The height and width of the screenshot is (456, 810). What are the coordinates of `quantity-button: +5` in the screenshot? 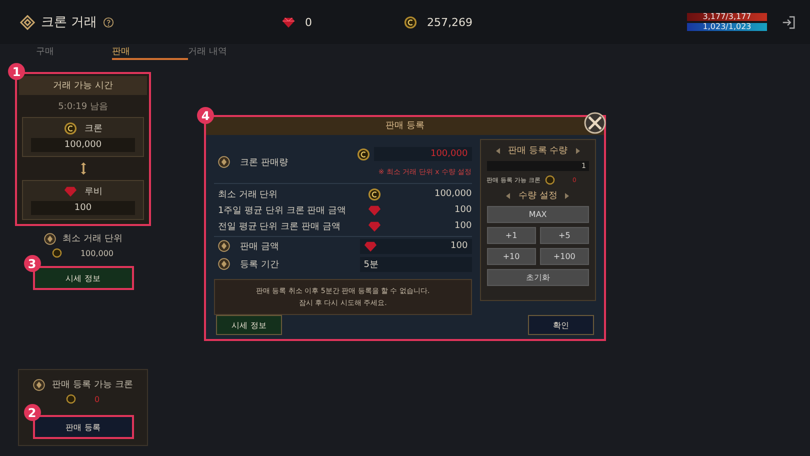 It's located at (564, 235).